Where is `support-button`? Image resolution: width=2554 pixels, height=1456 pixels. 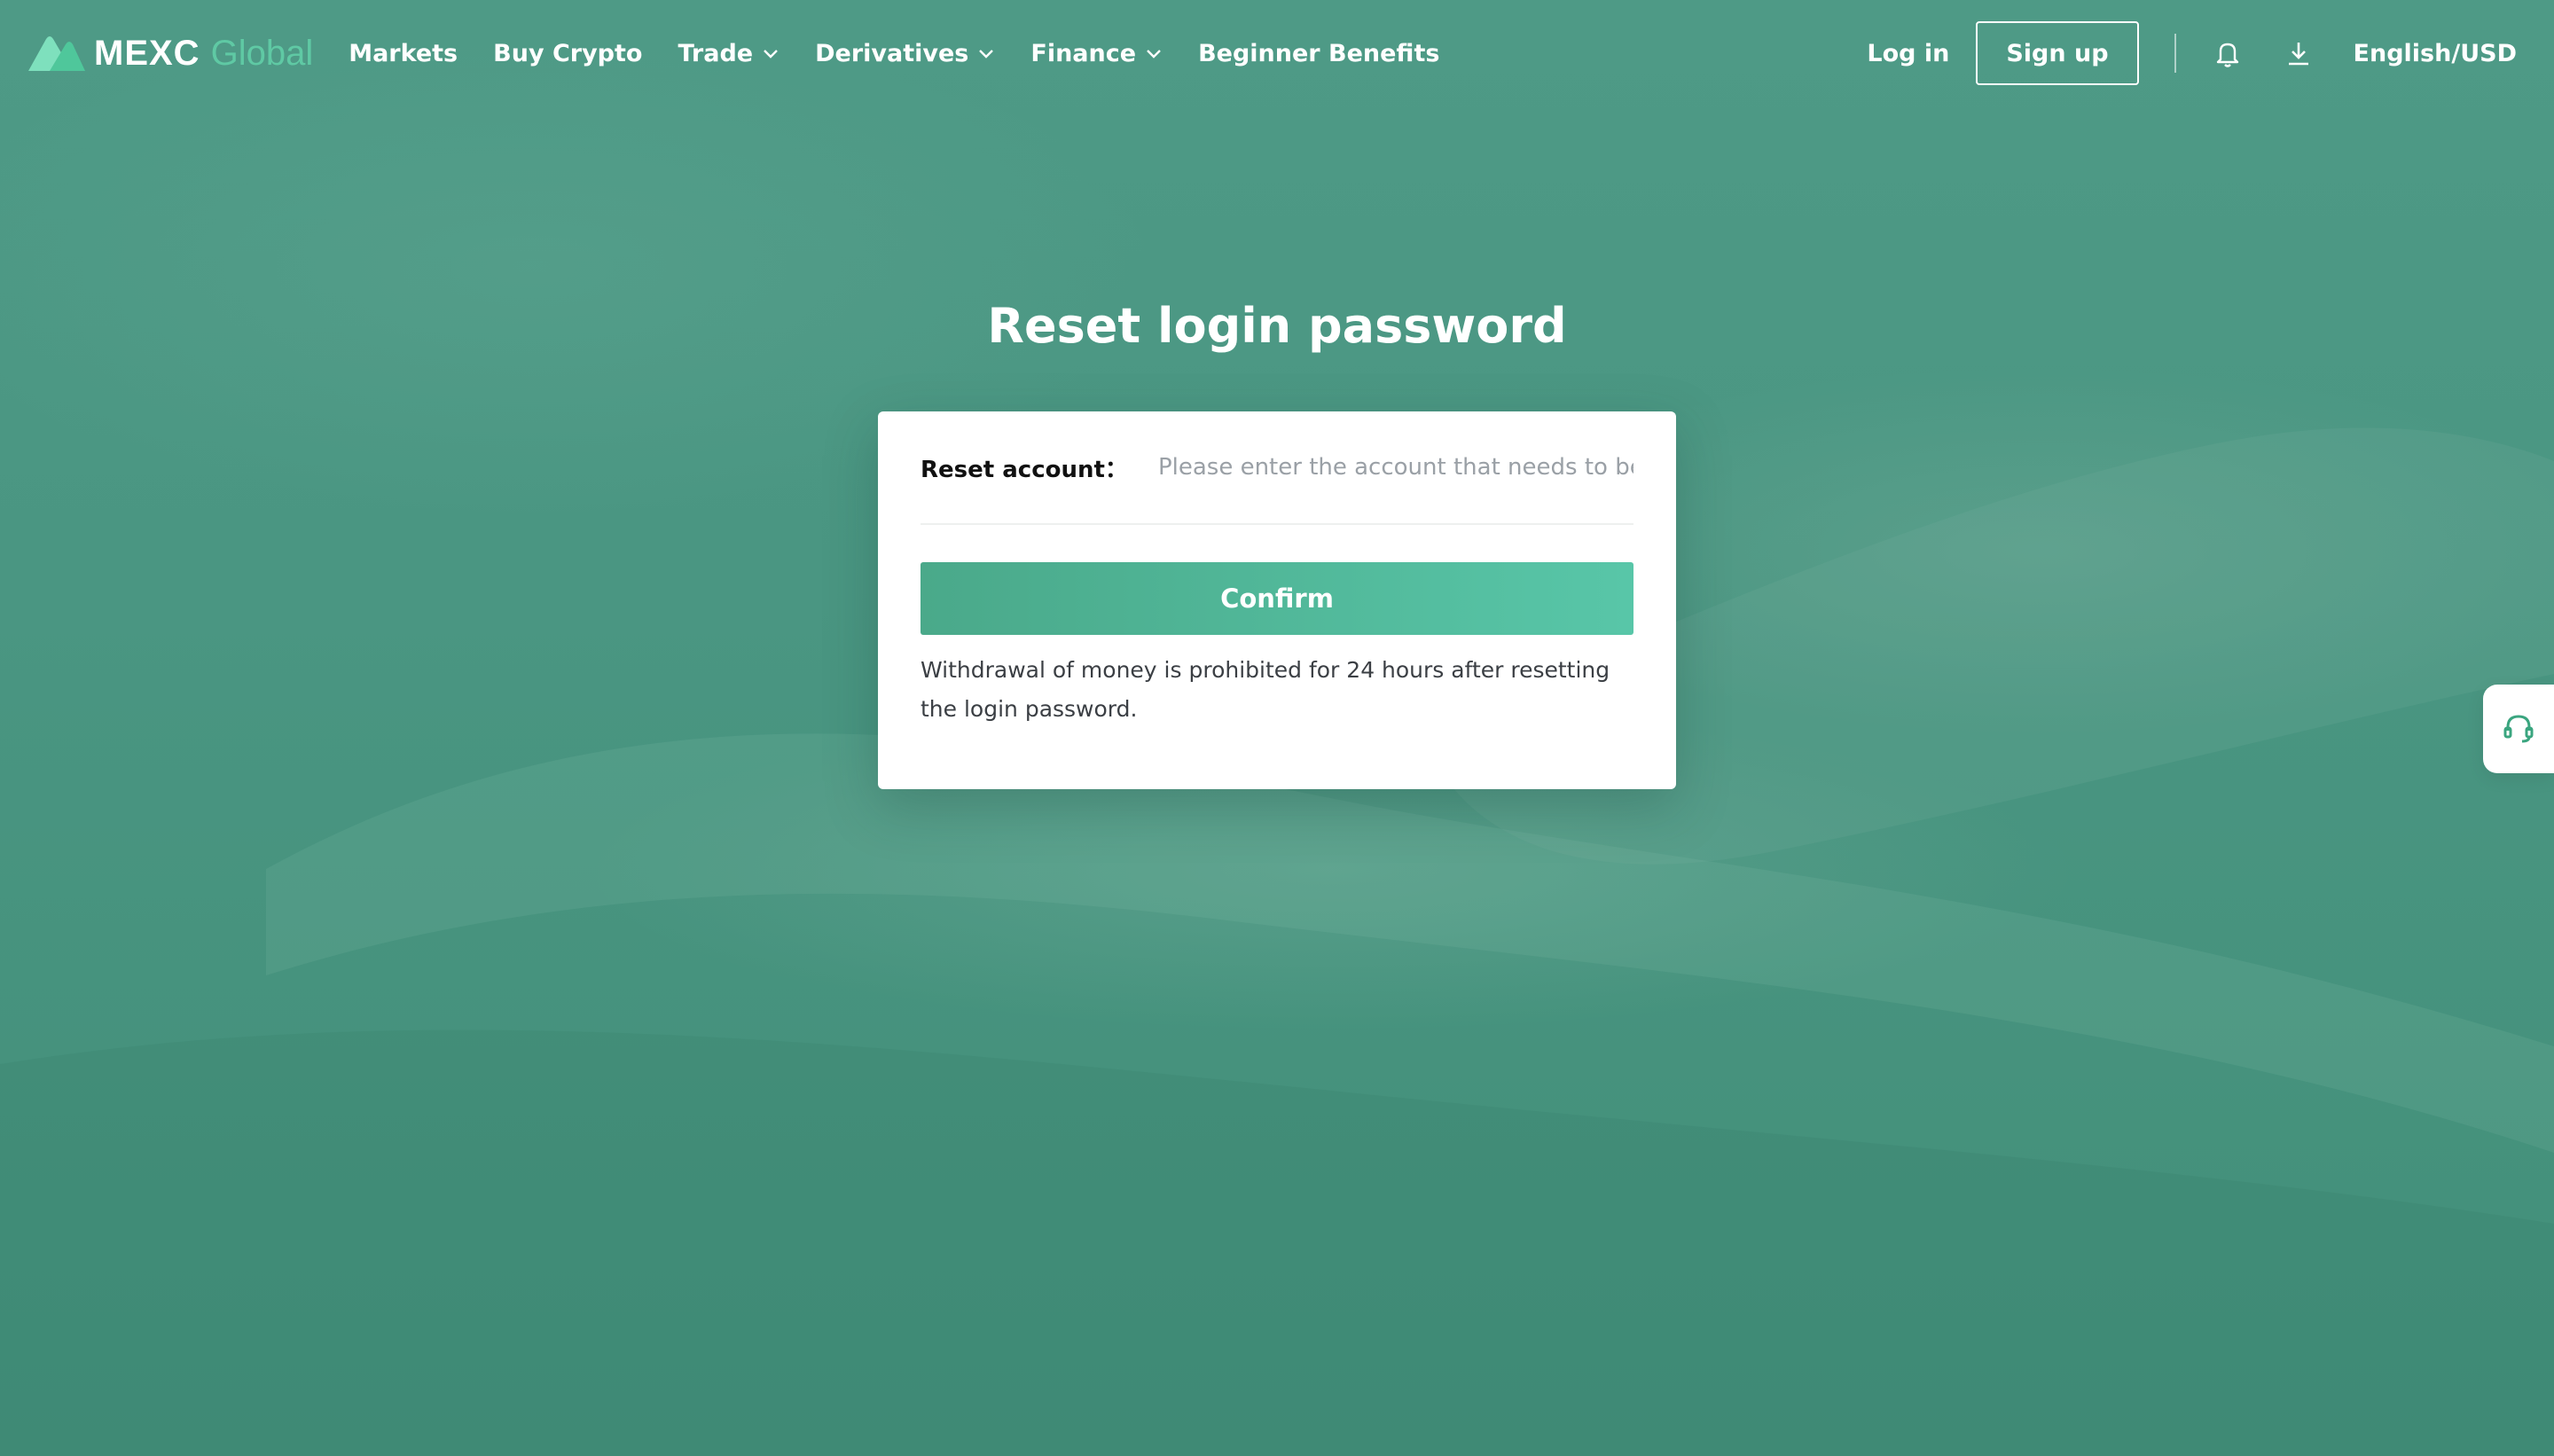
support-button is located at coordinates (2518, 729).